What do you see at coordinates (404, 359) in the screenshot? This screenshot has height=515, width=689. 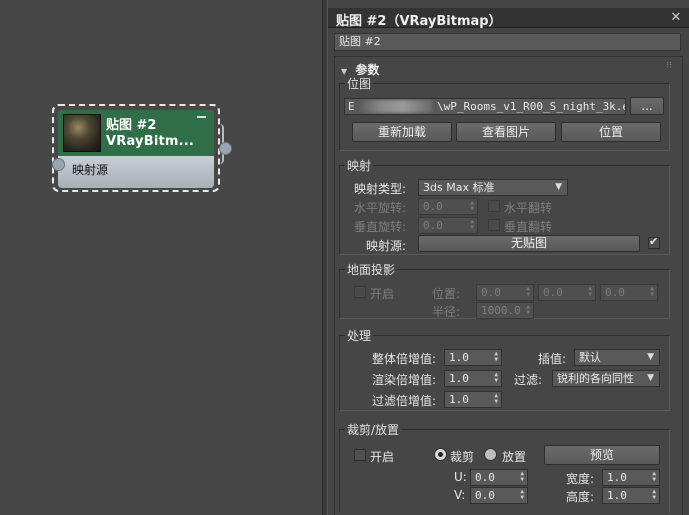 I see `overall-mult-label: 整体倍增值:` at bounding box center [404, 359].